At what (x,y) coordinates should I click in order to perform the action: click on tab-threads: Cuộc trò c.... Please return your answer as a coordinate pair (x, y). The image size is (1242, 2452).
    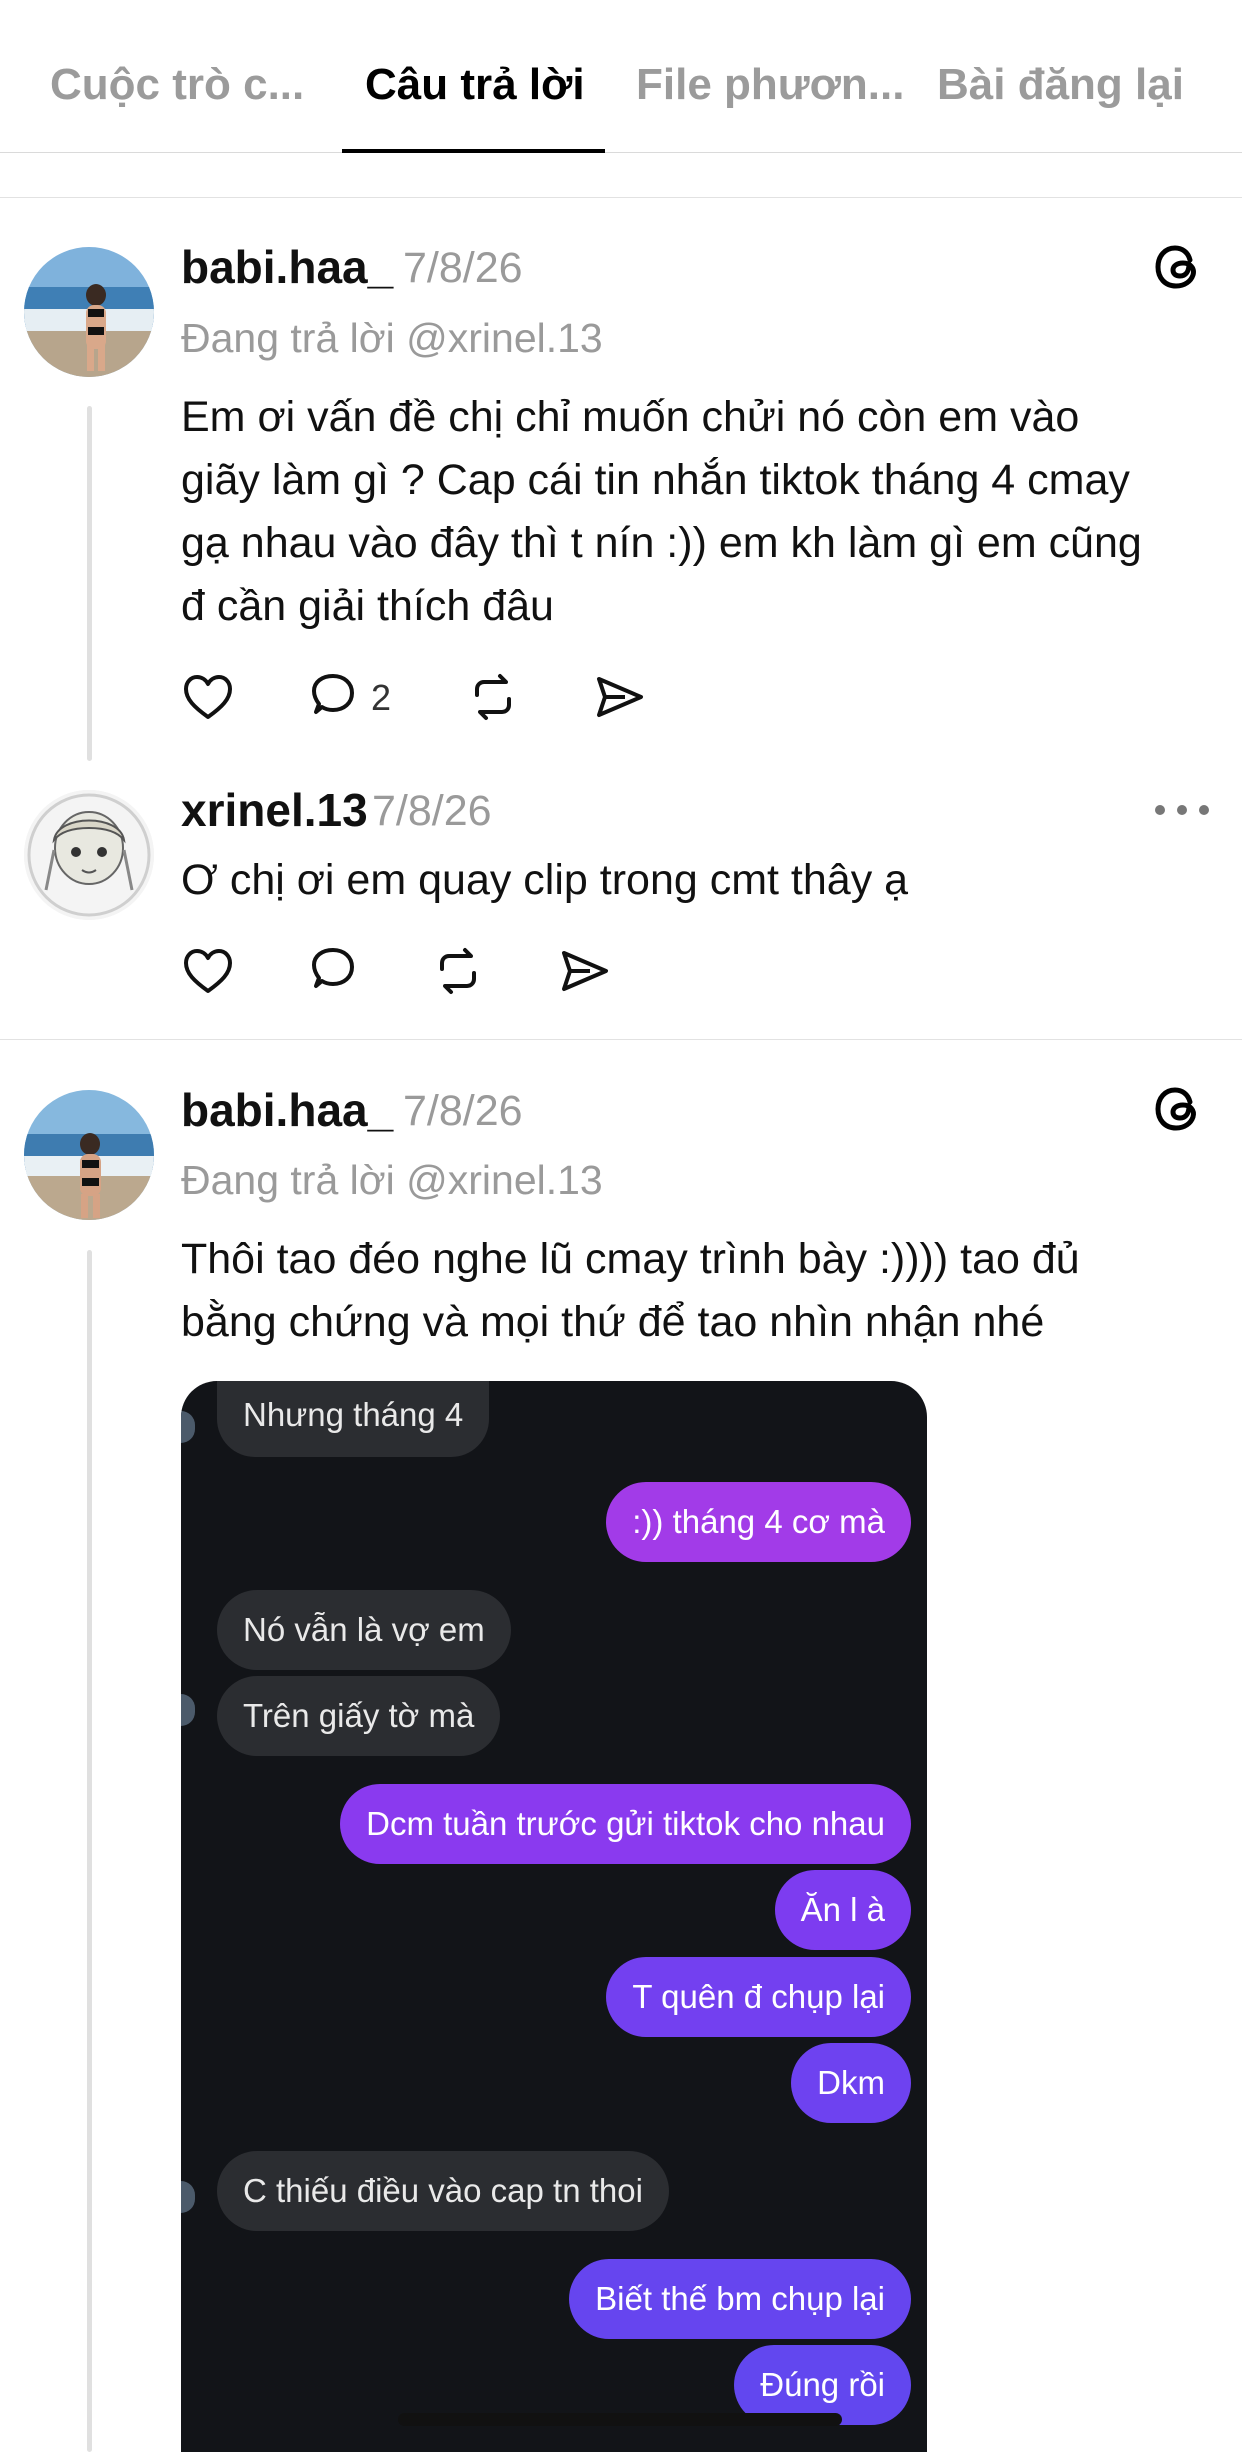
    Looking at the image, I should click on (177, 85).